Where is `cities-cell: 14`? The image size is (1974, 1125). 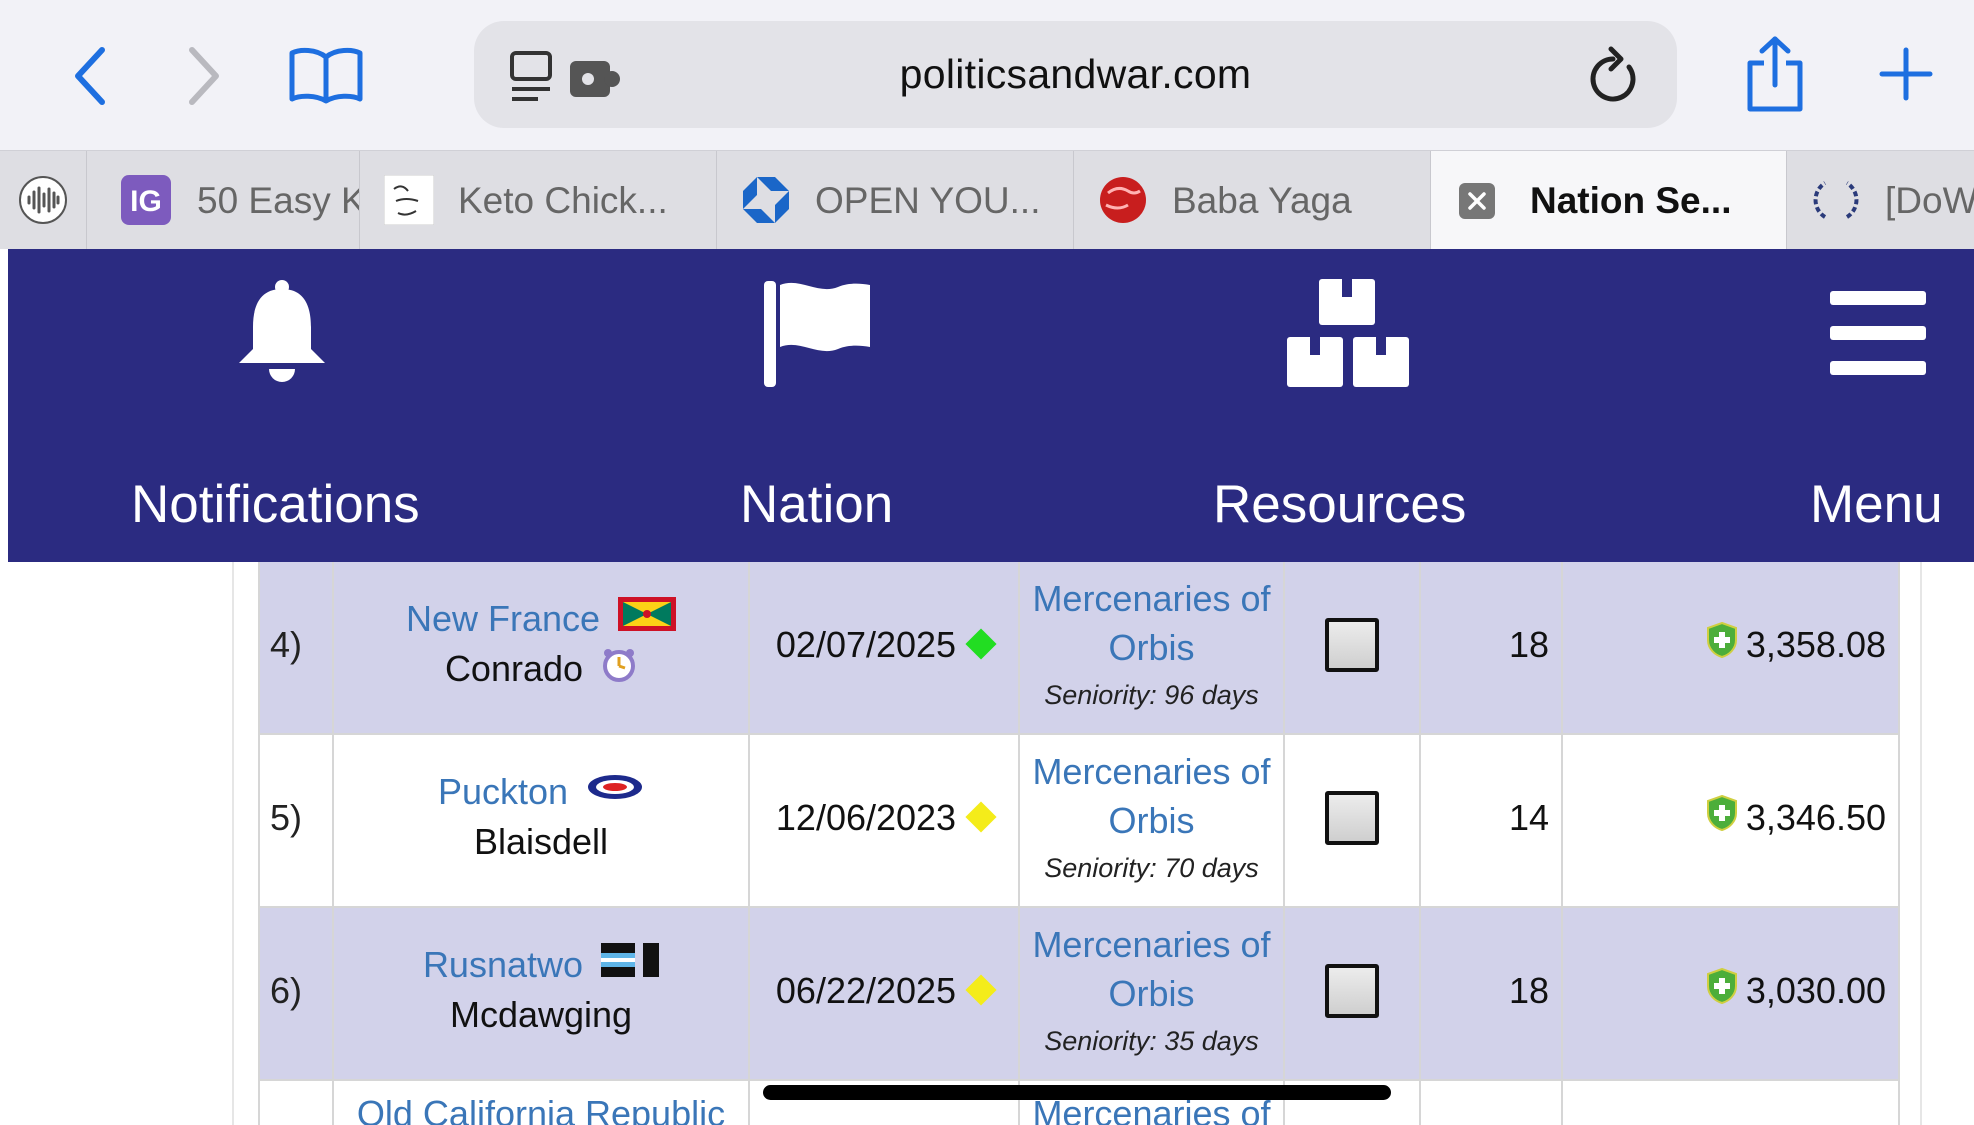
cities-cell: 14 is located at coordinates (1492, 820).